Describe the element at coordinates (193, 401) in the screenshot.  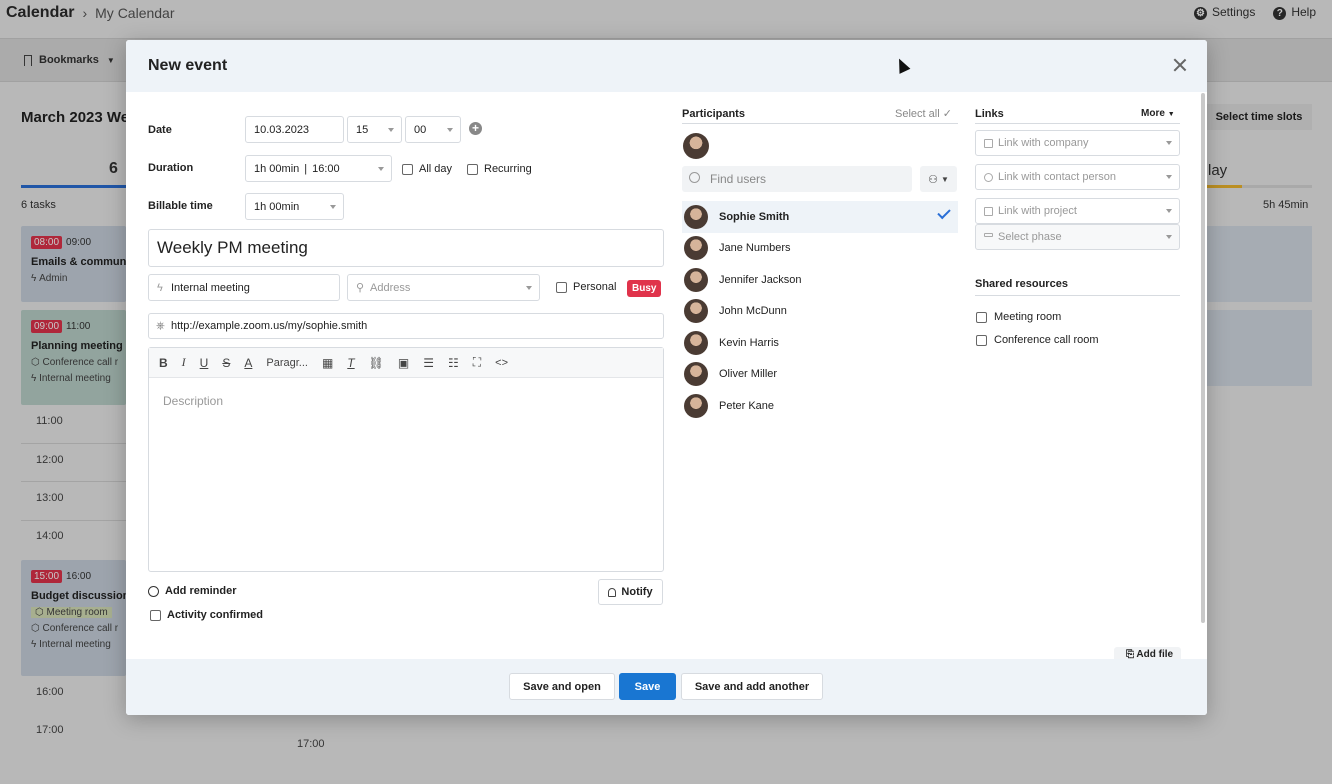
I see `description-placeholder: Description` at that location.